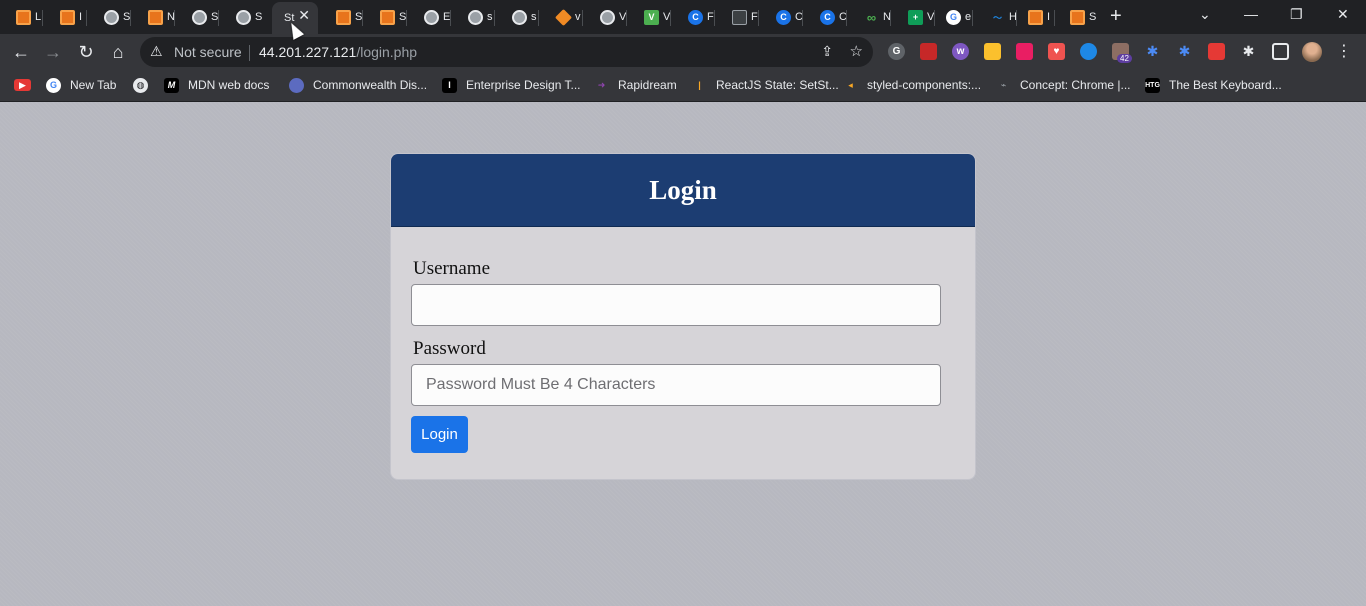  I want to click on book-extension-icon, so click(928, 51).